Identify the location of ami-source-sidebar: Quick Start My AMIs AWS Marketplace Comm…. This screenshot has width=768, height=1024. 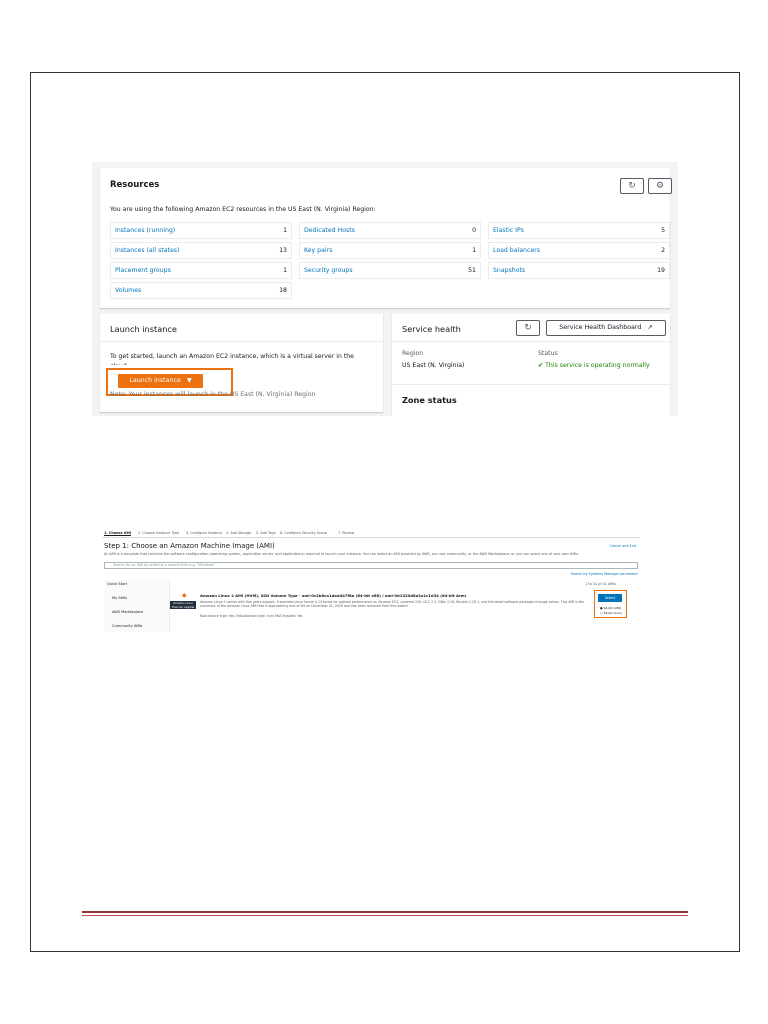
(137, 606).